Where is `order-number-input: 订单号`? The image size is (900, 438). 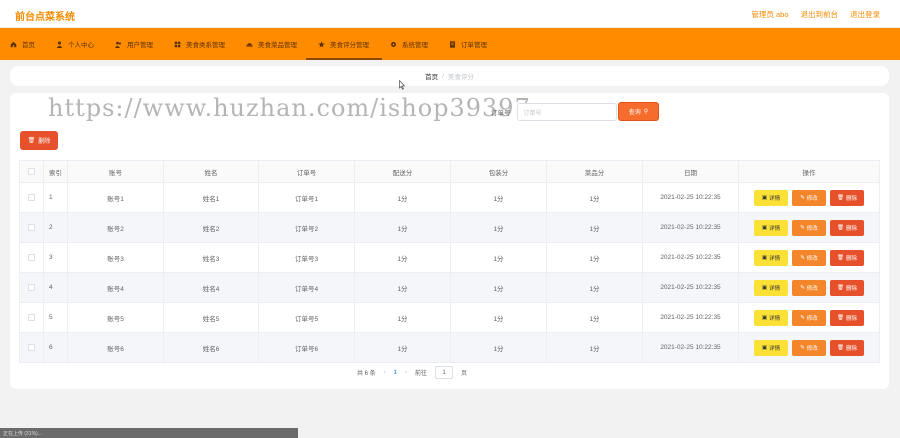
order-number-input: 订单号 is located at coordinates (566, 112).